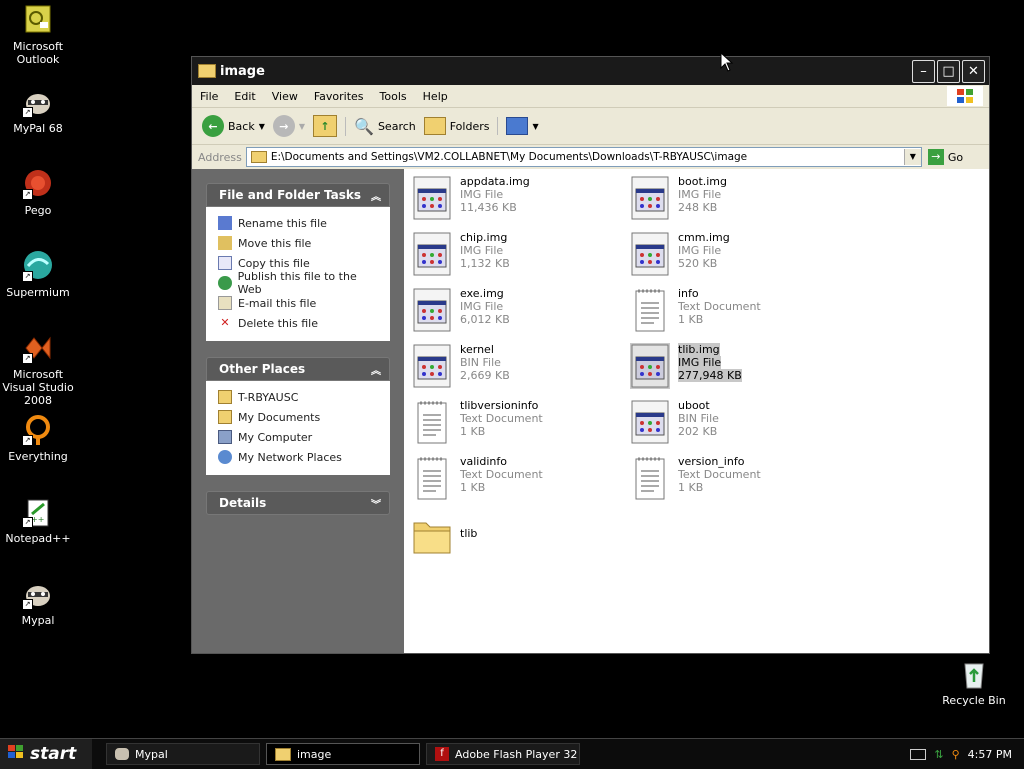 This screenshot has width=1024, height=769. Describe the element at coordinates (299, 397) in the screenshot. I see `place-t-rbyausc: T-RBYAUSC` at that location.